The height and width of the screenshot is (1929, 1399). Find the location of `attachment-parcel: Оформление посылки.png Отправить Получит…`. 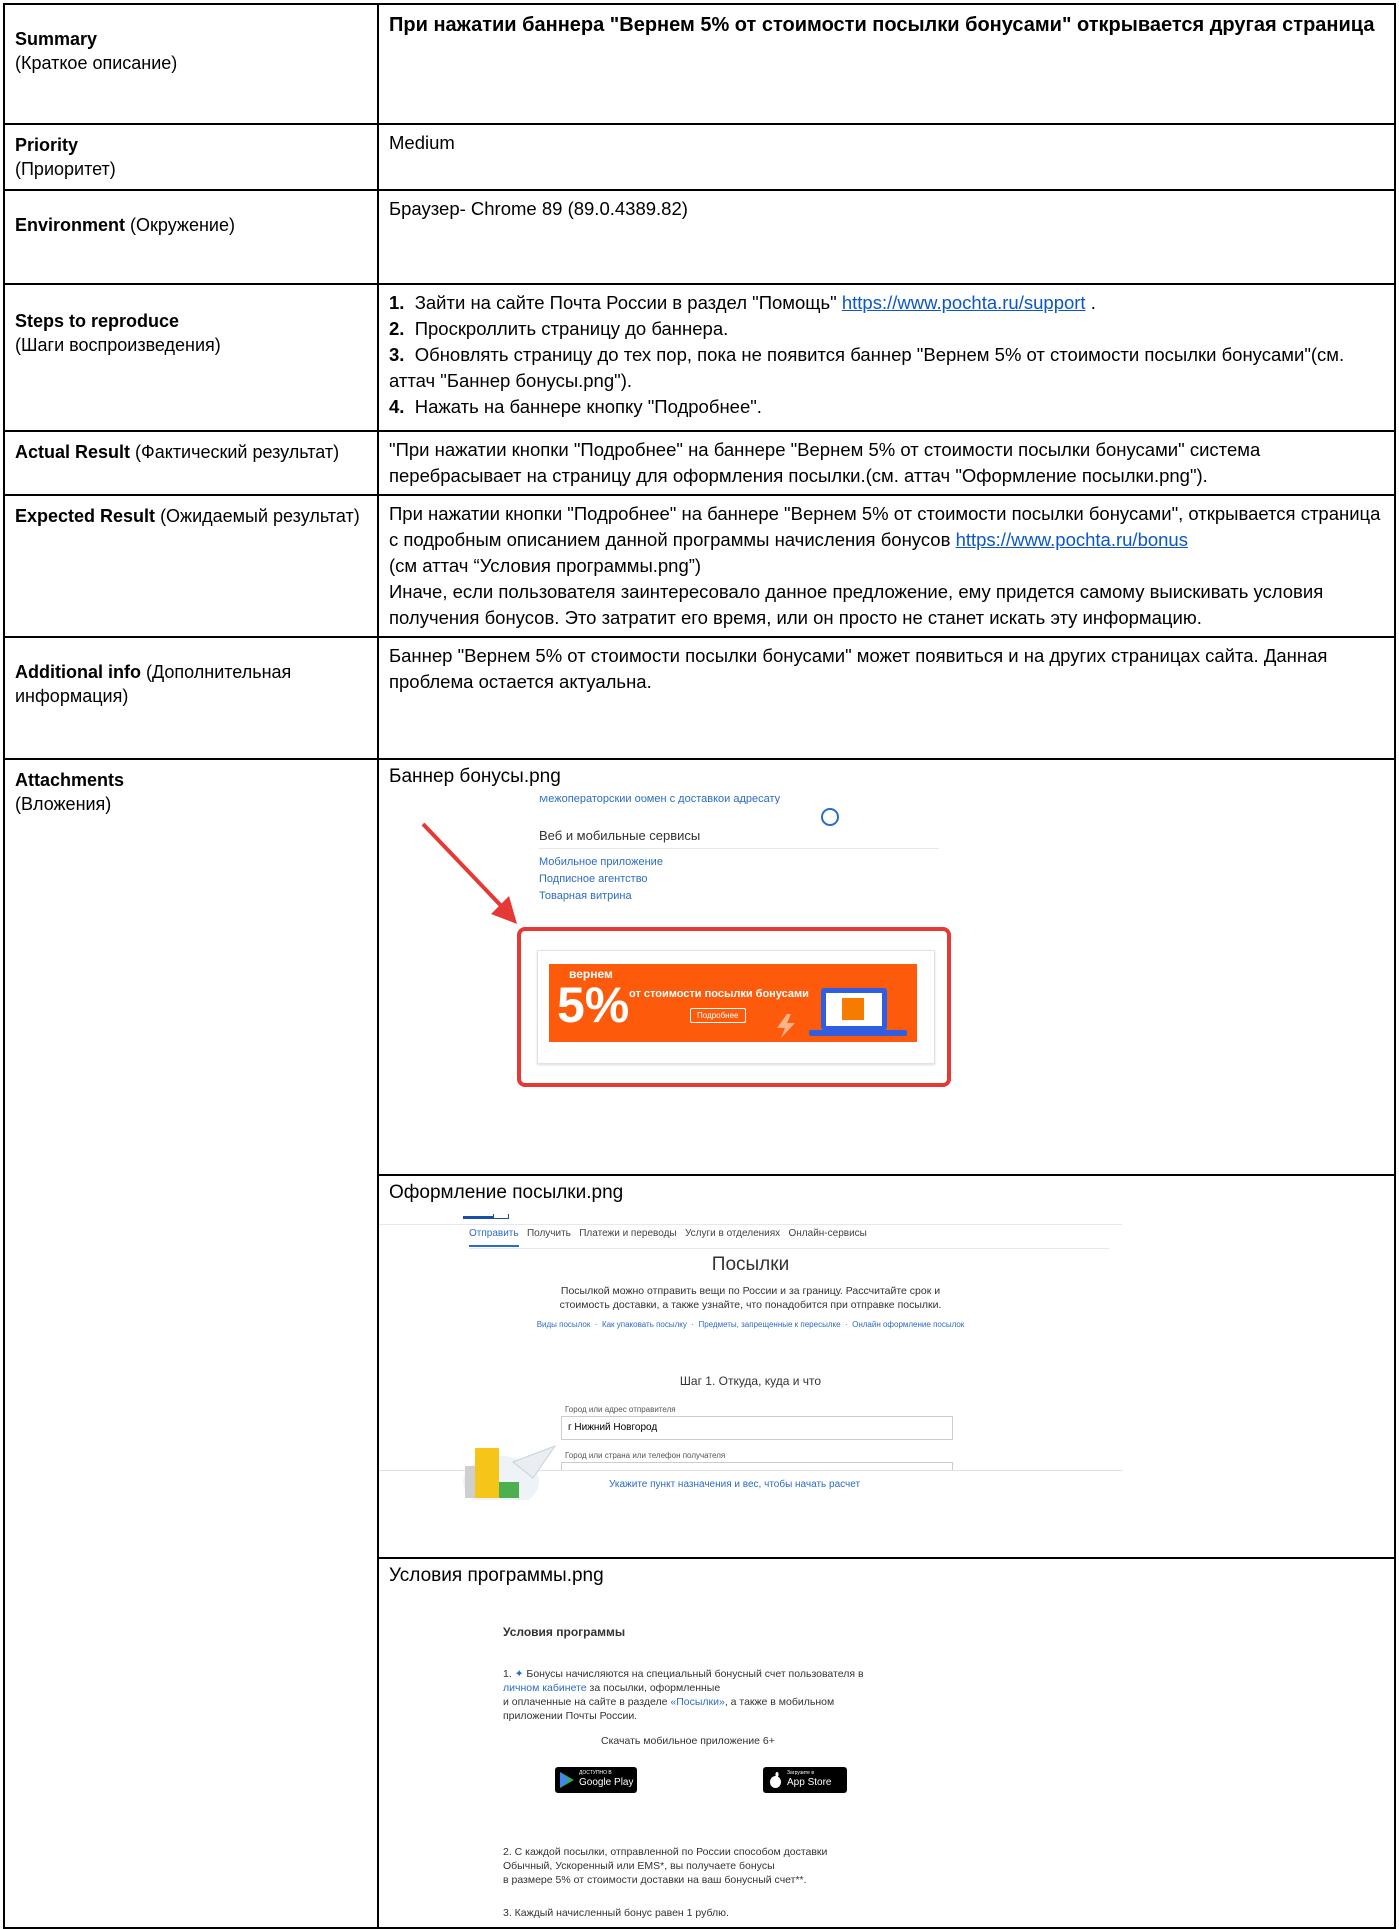

attachment-parcel: Оформление посылки.png Отправить Получит… is located at coordinates (886, 1366).